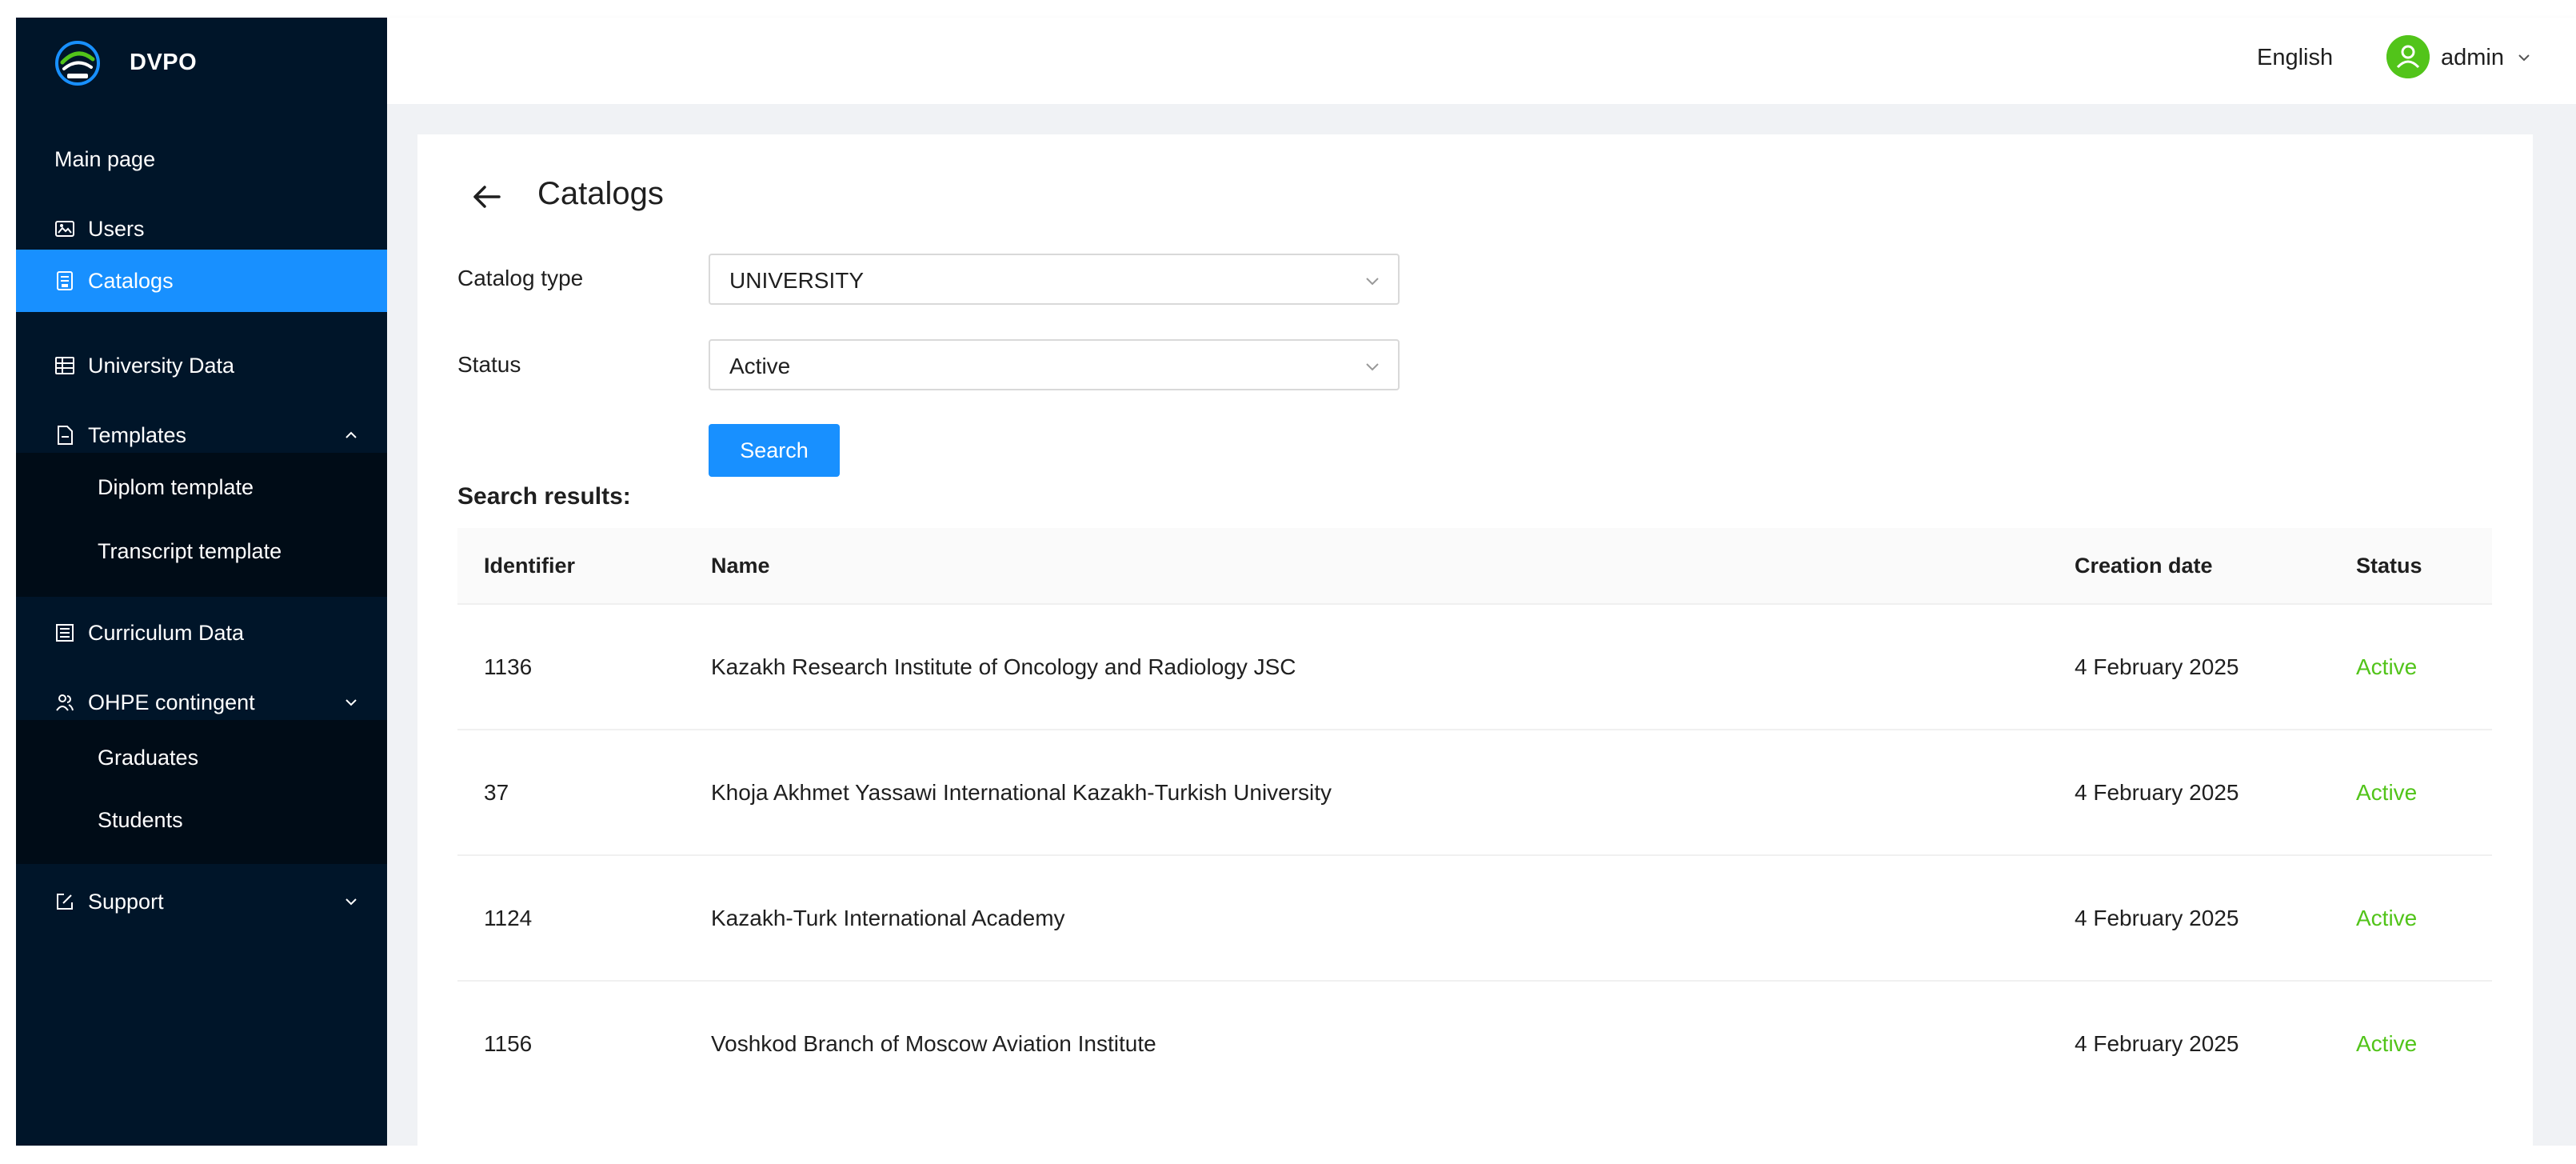 The width and height of the screenshot is (2576, 1164). Describe the element at coordinates (202, 820) in the screenshot. I see `sidebar-item-students: Students` at that location.